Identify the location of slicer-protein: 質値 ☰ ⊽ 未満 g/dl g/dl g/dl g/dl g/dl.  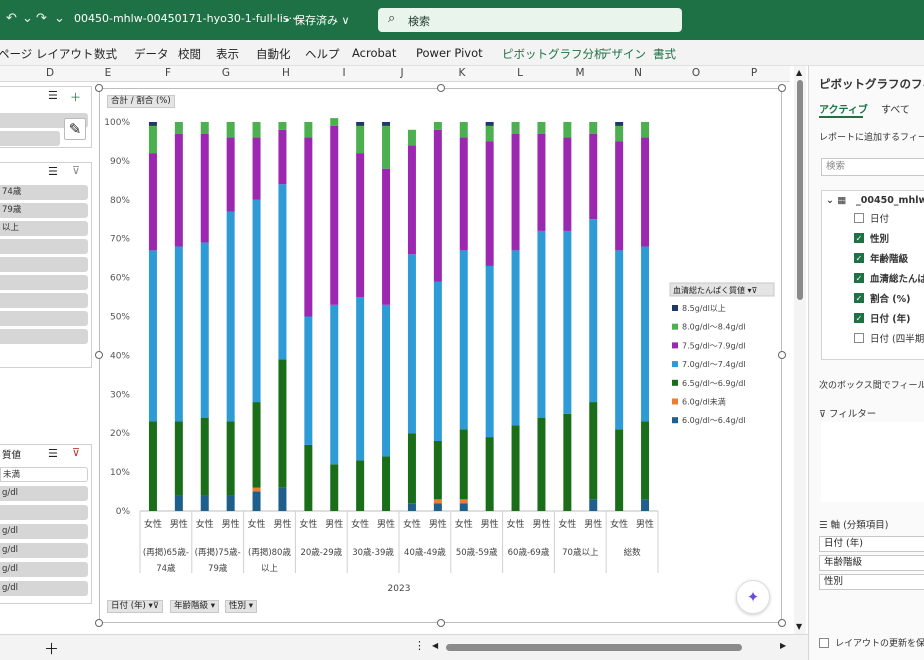
(46, 524).